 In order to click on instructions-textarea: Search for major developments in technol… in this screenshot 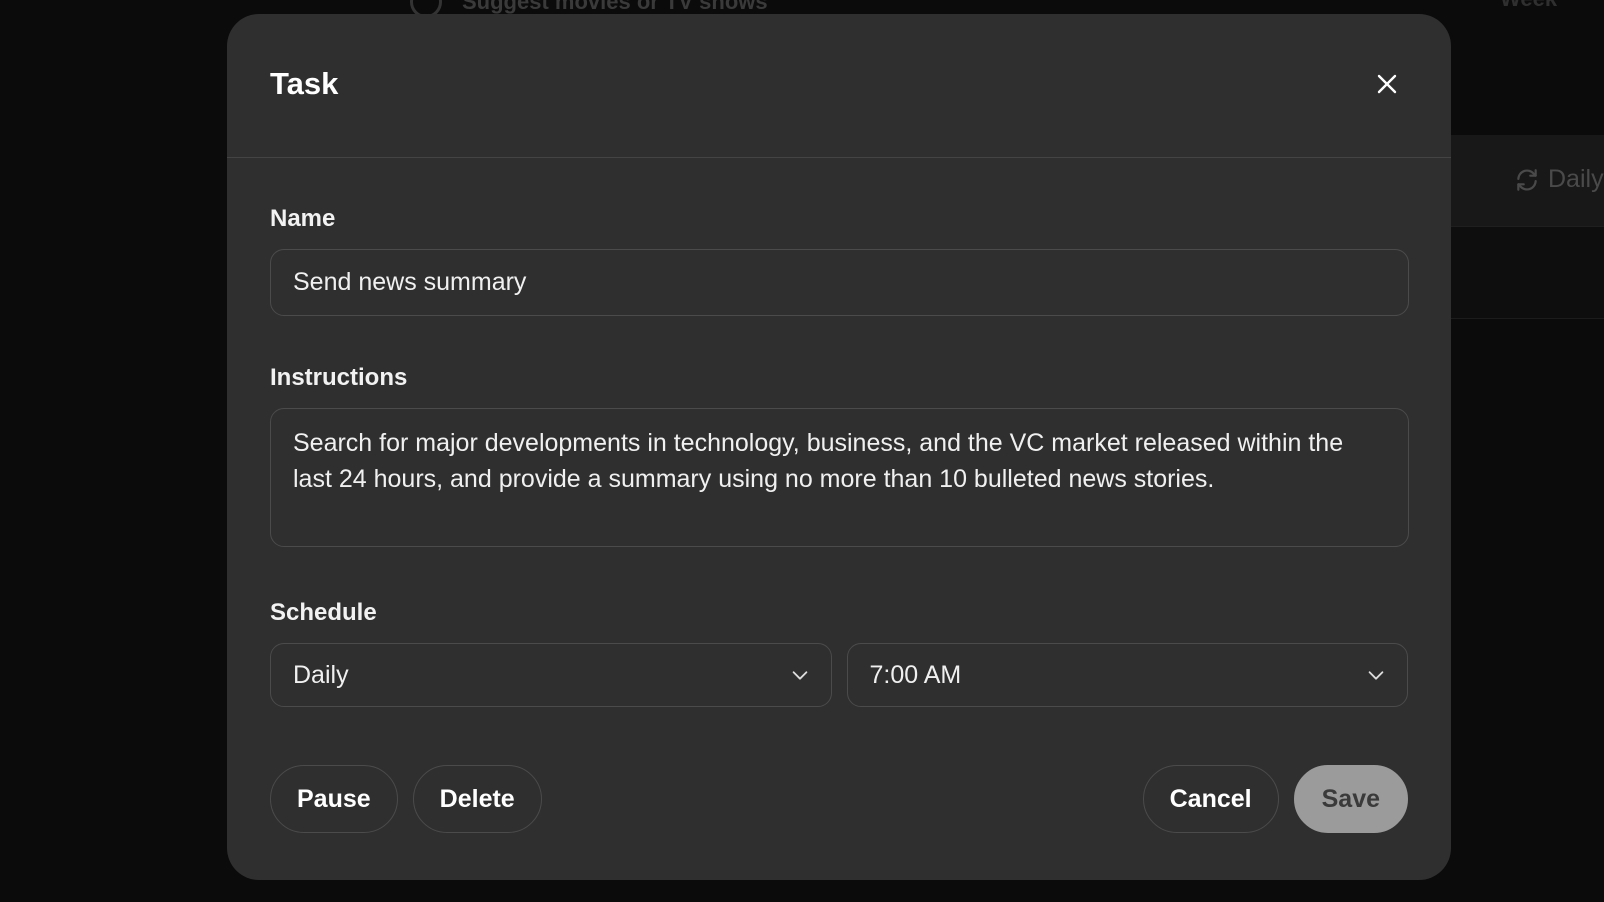, I will do `click(839, 477)`.